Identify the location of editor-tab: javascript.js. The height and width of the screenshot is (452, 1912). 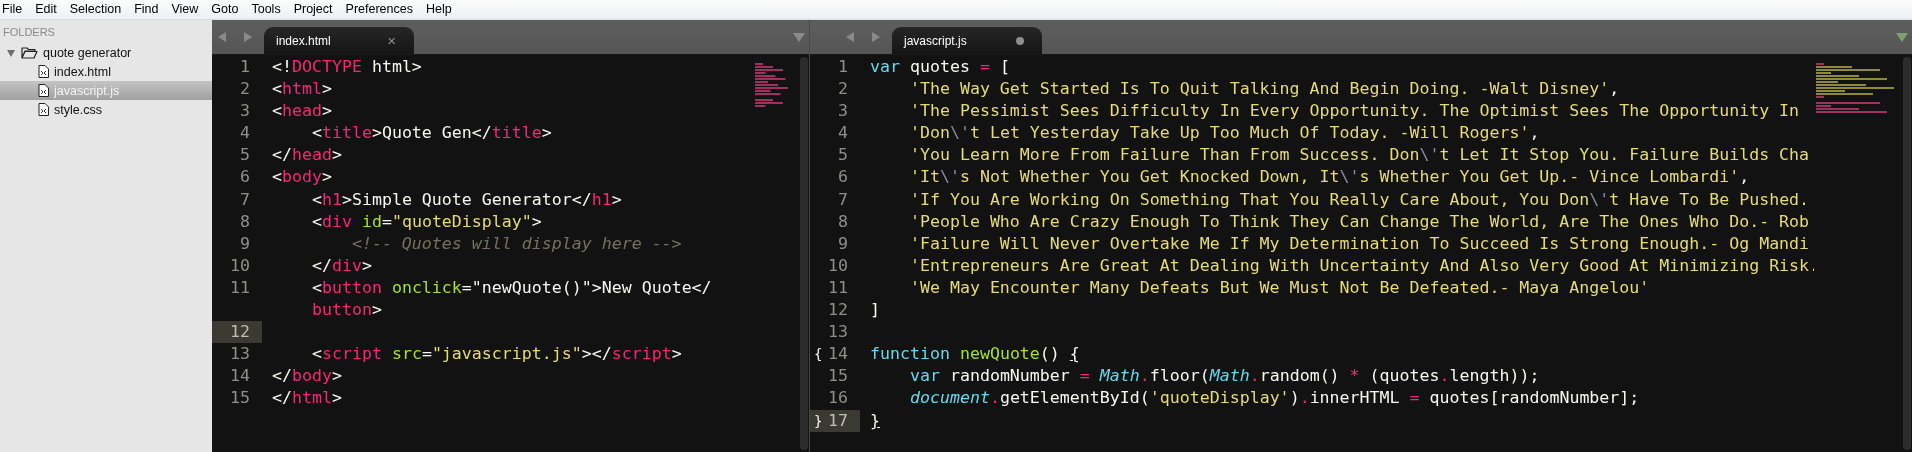
(967, 40).